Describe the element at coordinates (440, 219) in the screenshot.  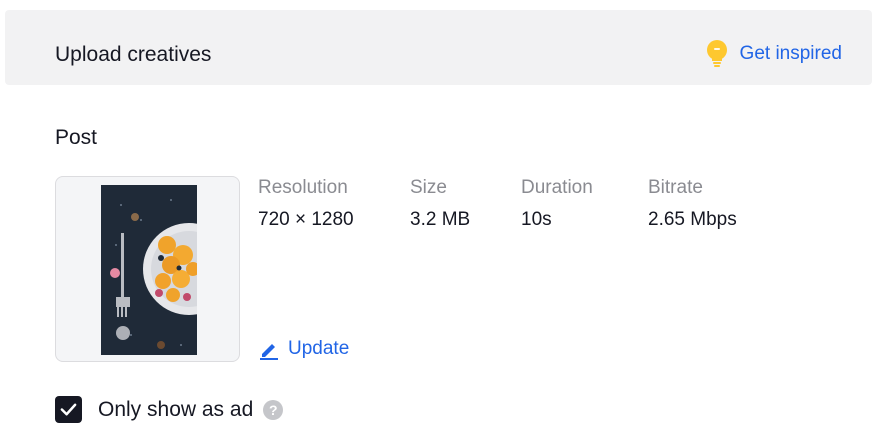
I see `meta-value: 3.2 MB` at that location.